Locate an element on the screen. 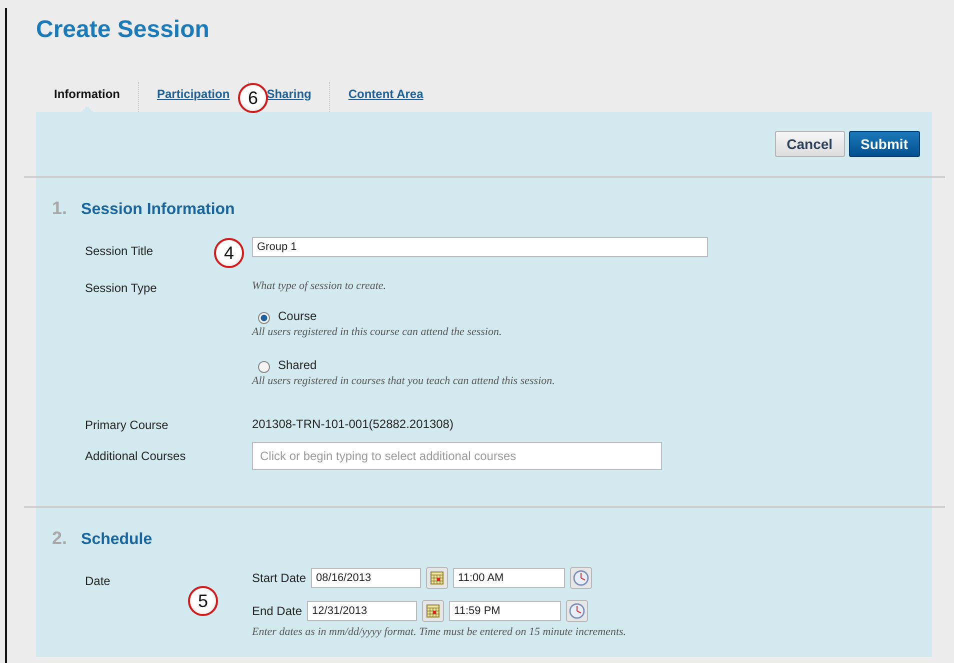  tab: Sharing is located at coordinates (289, 96).